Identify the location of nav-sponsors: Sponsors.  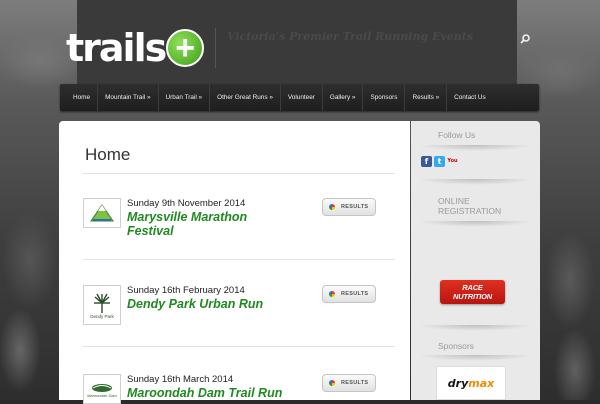
(383, 97).